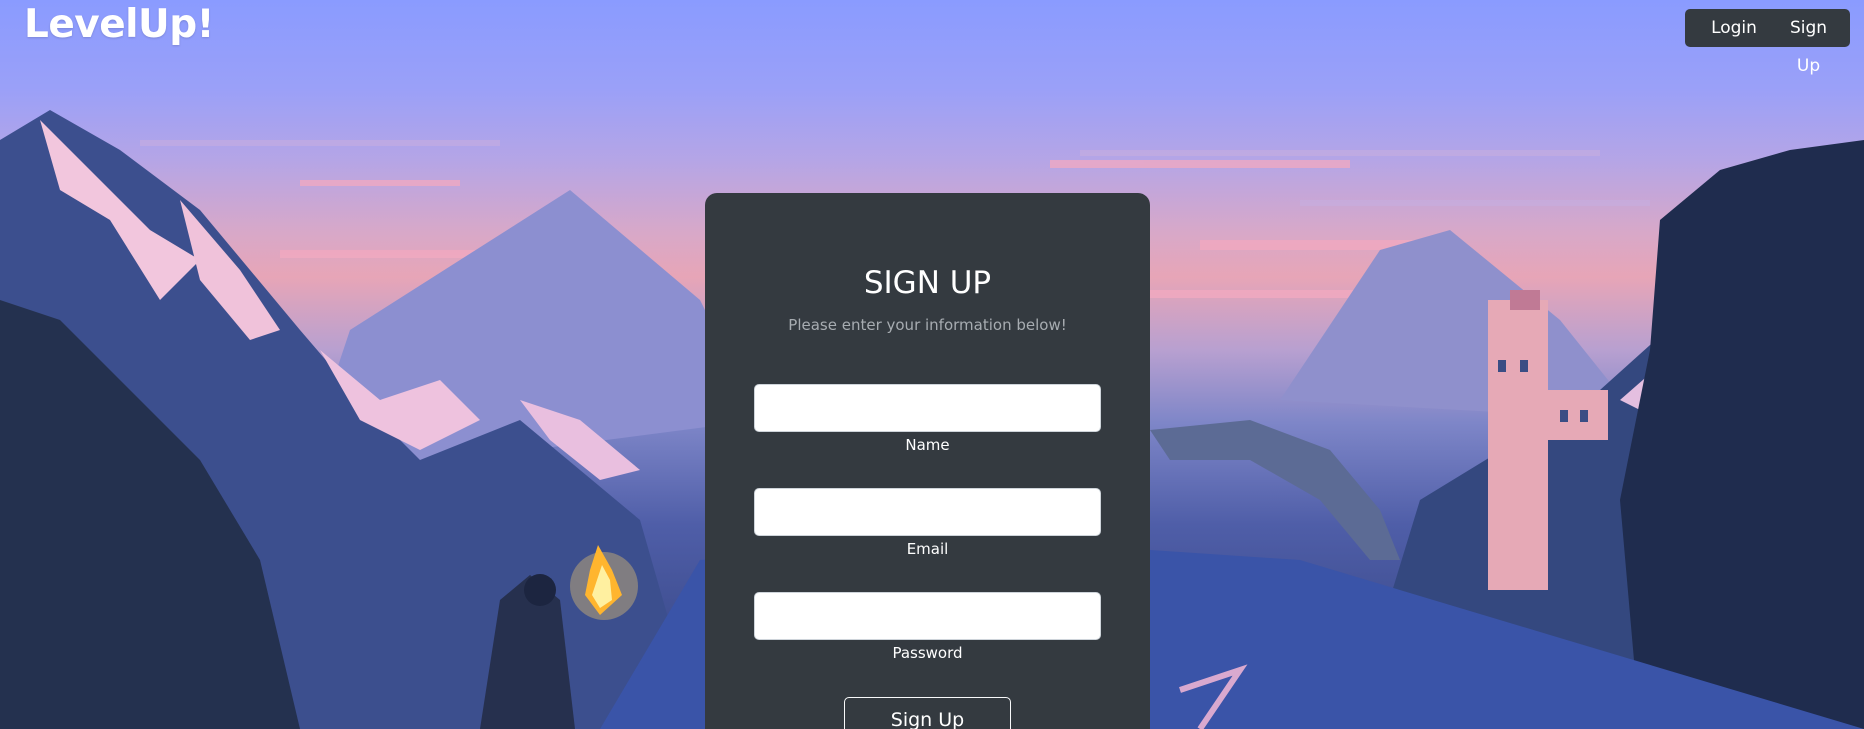 This screenshot has height=729, width=1864. What do you see at coordinates (927, 713) in the screenshot?
I see `signup-submit-button: Sign Up` at bounding box center [927, 713].